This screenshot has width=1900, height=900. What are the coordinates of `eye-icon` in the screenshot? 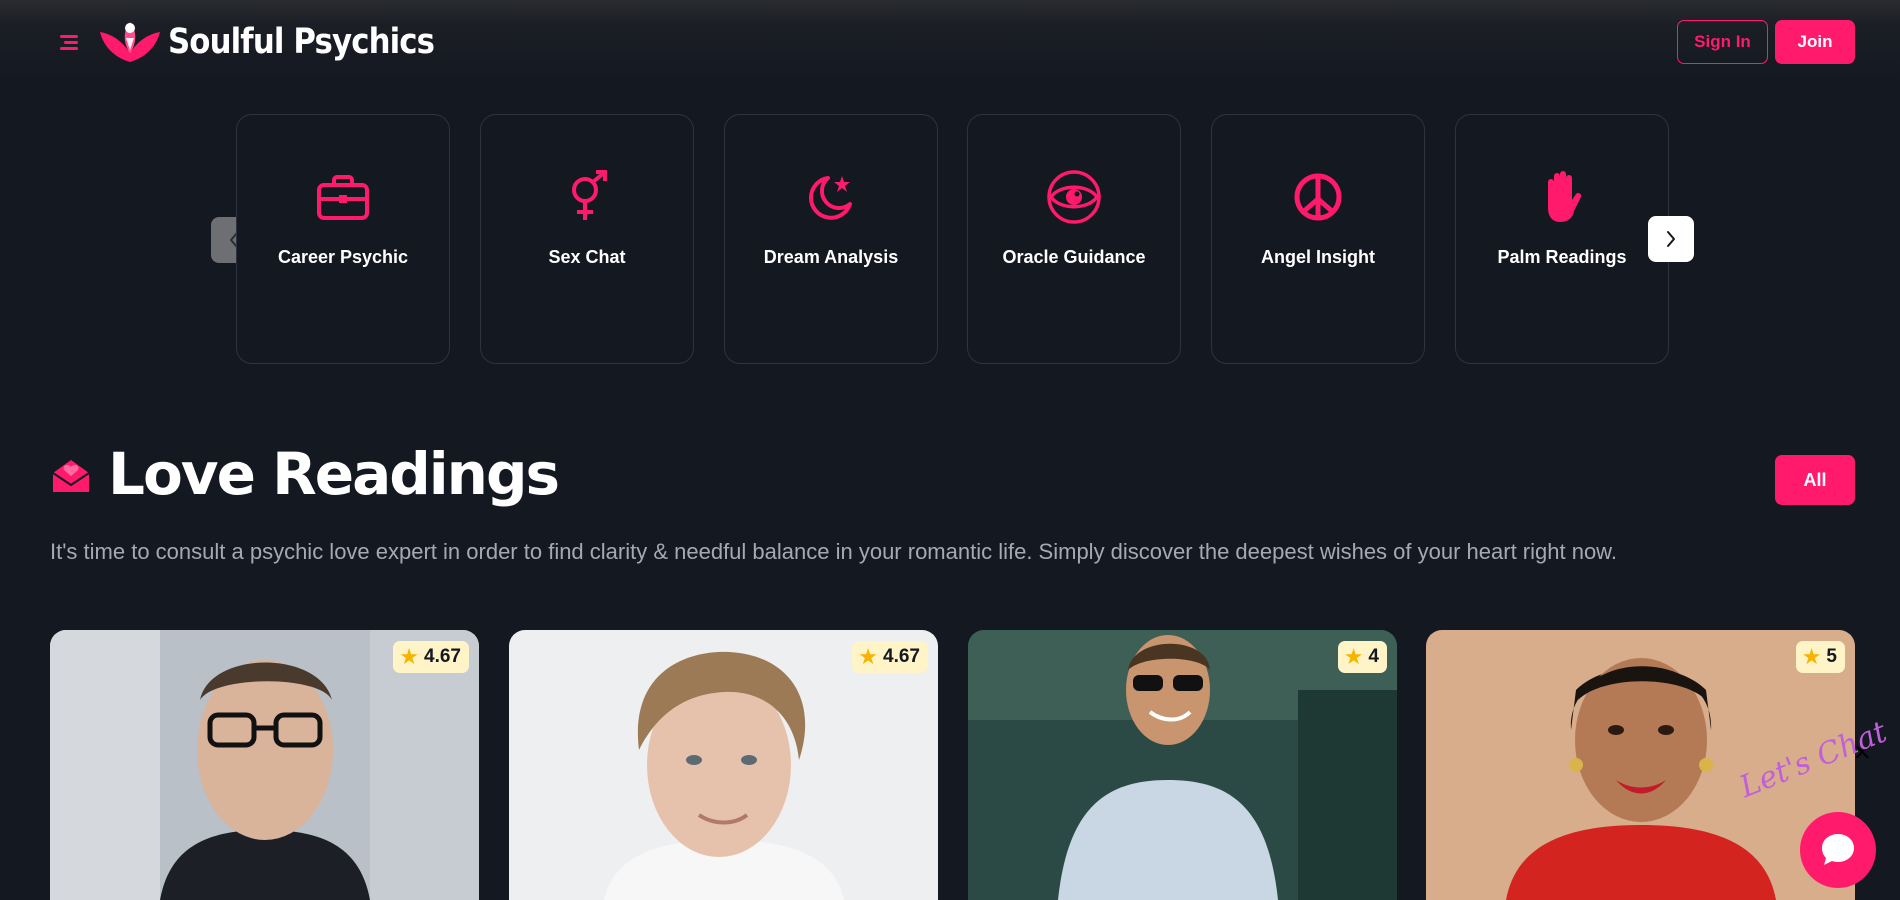 It's located at (1074, 197).